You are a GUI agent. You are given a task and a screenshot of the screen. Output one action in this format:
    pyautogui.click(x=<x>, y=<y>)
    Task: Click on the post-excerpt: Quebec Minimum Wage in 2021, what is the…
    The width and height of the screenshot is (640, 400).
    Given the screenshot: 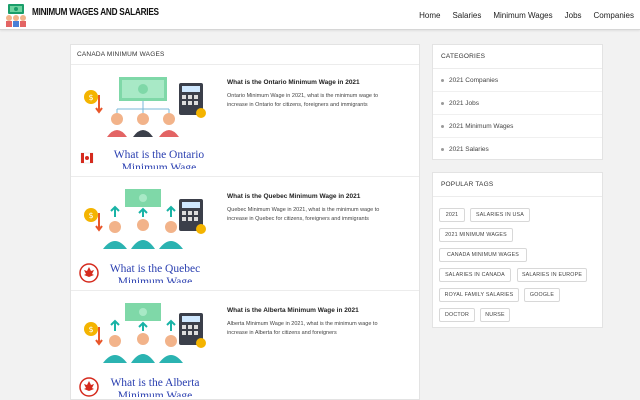 What is the action you would take?
    pyautogui.click(x=303, y=214)
    